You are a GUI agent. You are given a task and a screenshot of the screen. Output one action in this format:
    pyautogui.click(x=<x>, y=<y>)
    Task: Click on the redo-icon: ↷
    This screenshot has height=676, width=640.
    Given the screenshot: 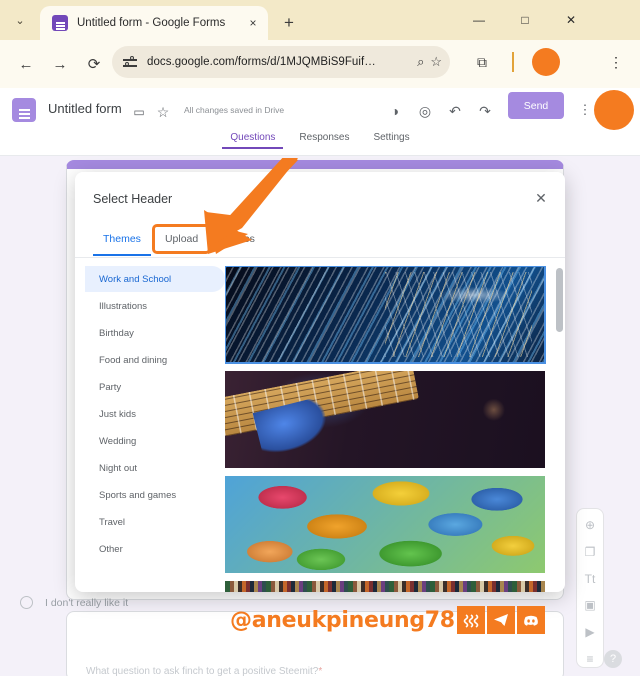 What is the action you would take?
    pyautogui.click(x=485, y=111)
    